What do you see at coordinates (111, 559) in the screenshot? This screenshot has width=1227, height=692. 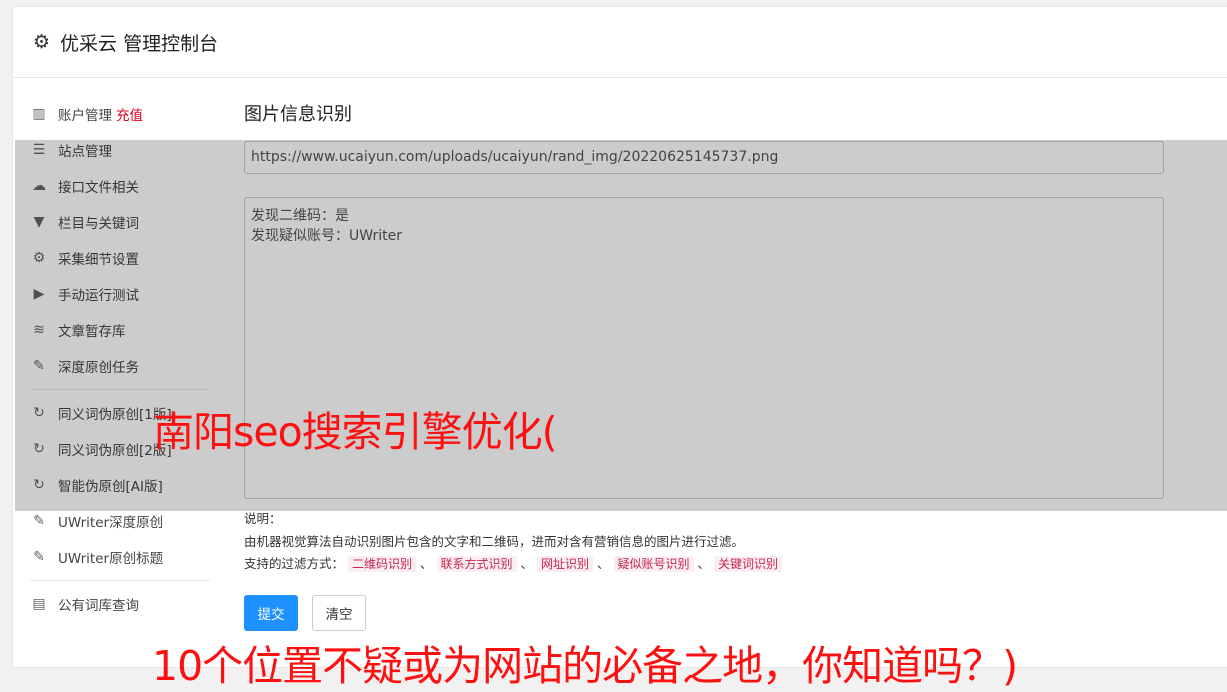 I see `sidebar-item-label: UWriter原创标题` at bounding box center [111, 559].